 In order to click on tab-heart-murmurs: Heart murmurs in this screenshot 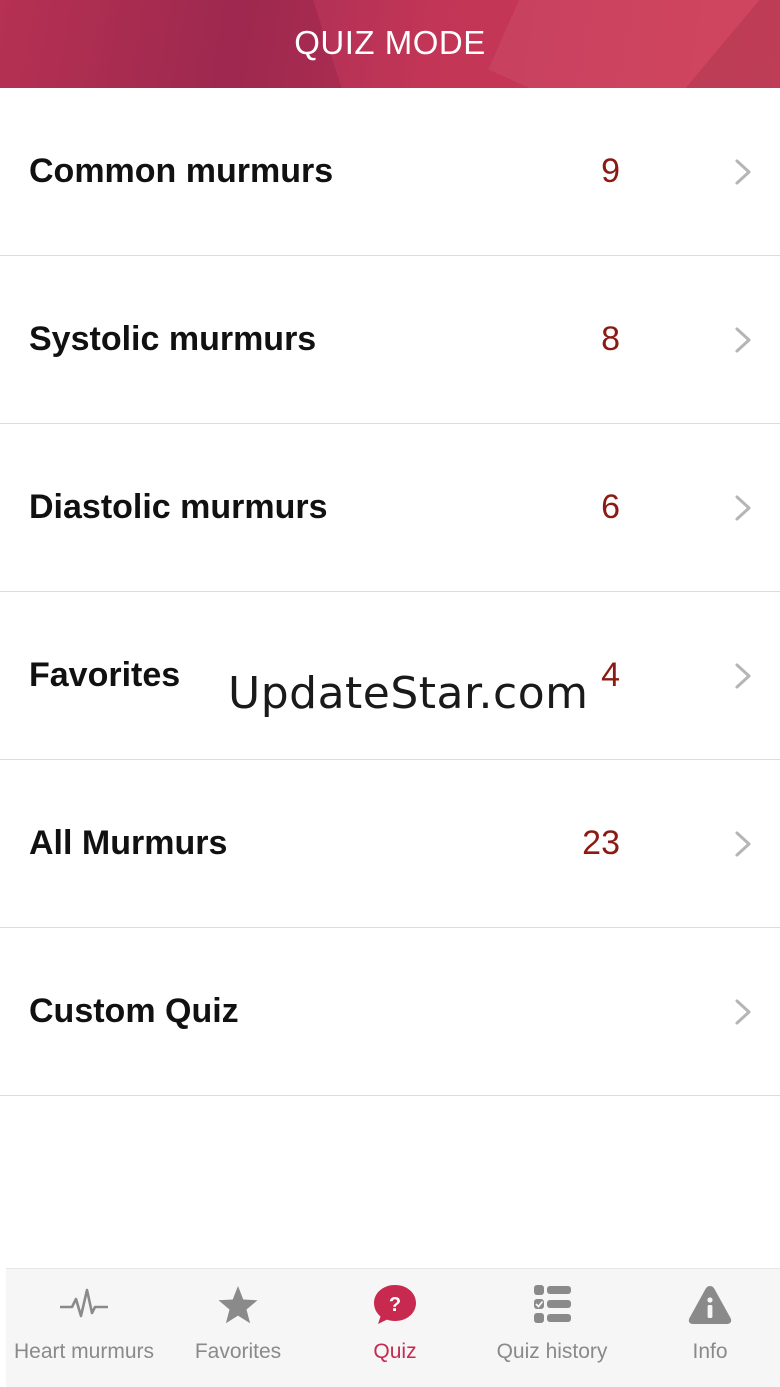, I will do `click(84, 1328)`.